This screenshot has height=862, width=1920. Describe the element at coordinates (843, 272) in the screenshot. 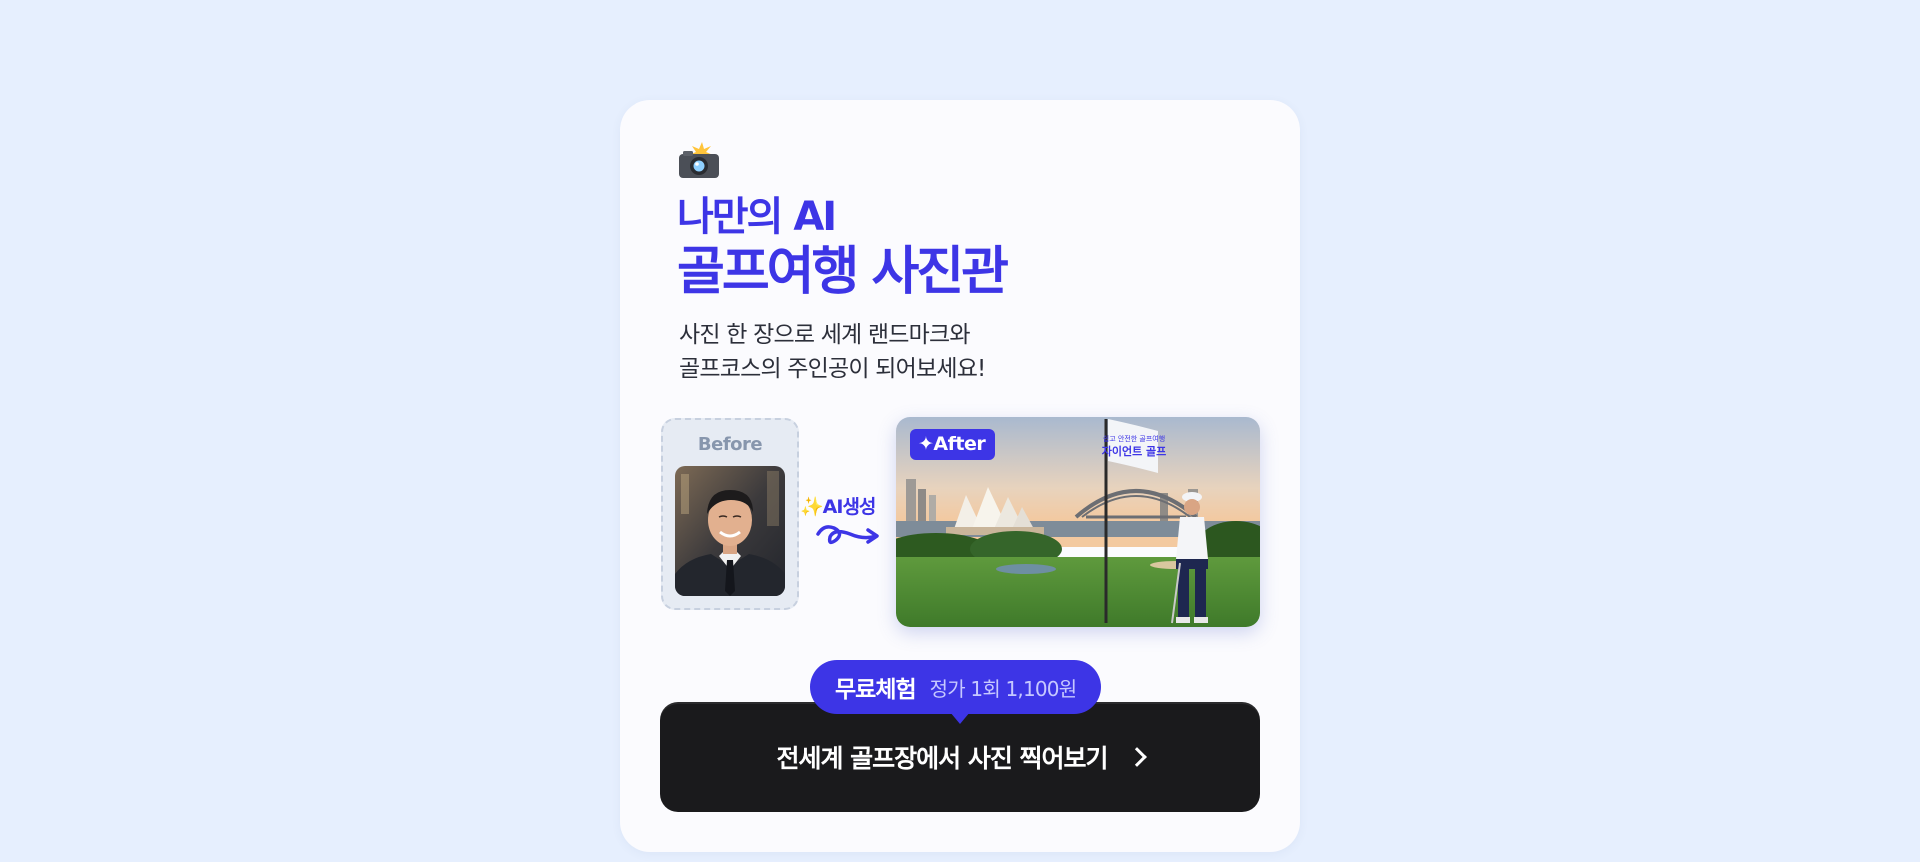

I see `title-line-2: 골프여행 사진관` at that location.